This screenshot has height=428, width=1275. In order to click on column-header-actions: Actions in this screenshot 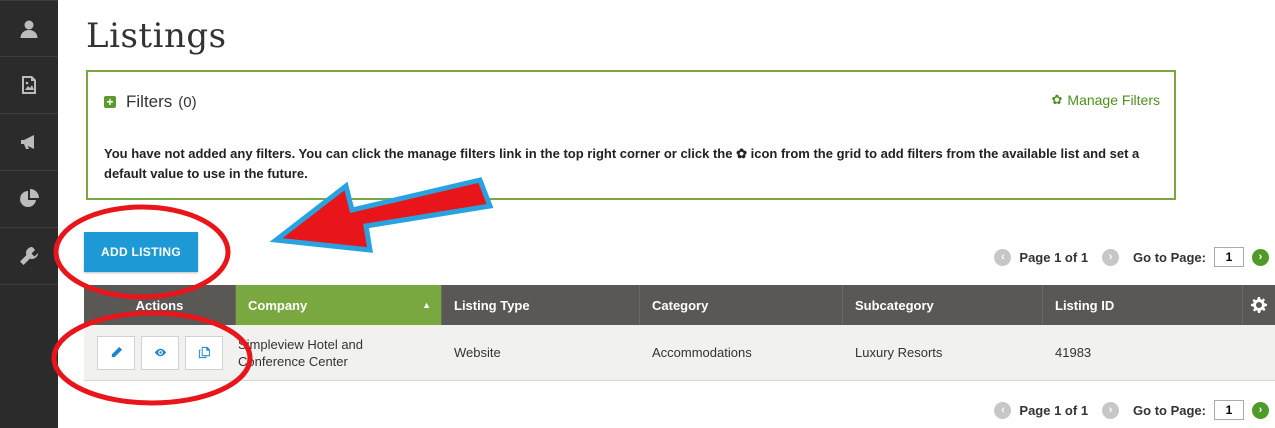, I will do `click(160, 305)`.